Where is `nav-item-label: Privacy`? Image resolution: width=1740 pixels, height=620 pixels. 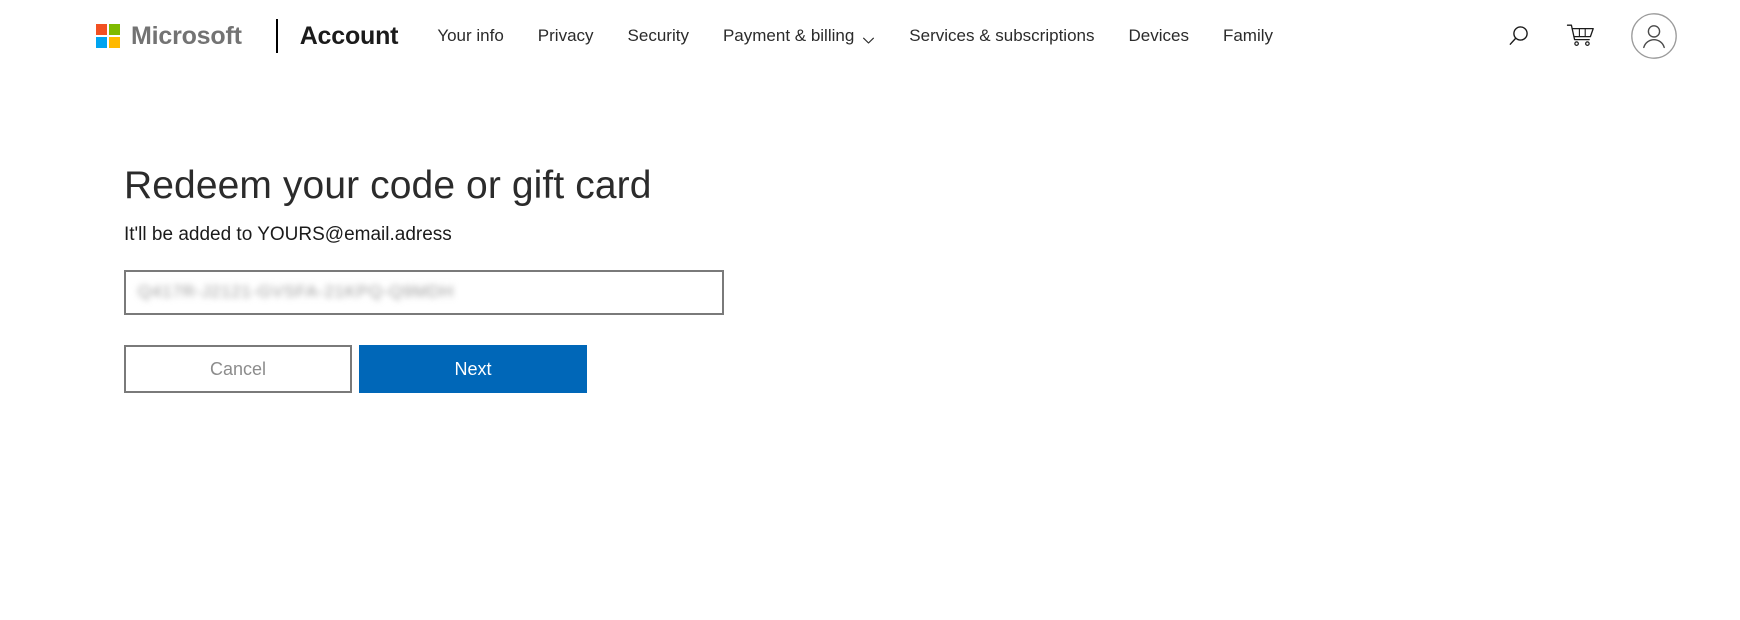
nav-item-label: Privacy is located at coordinates (565, 35).